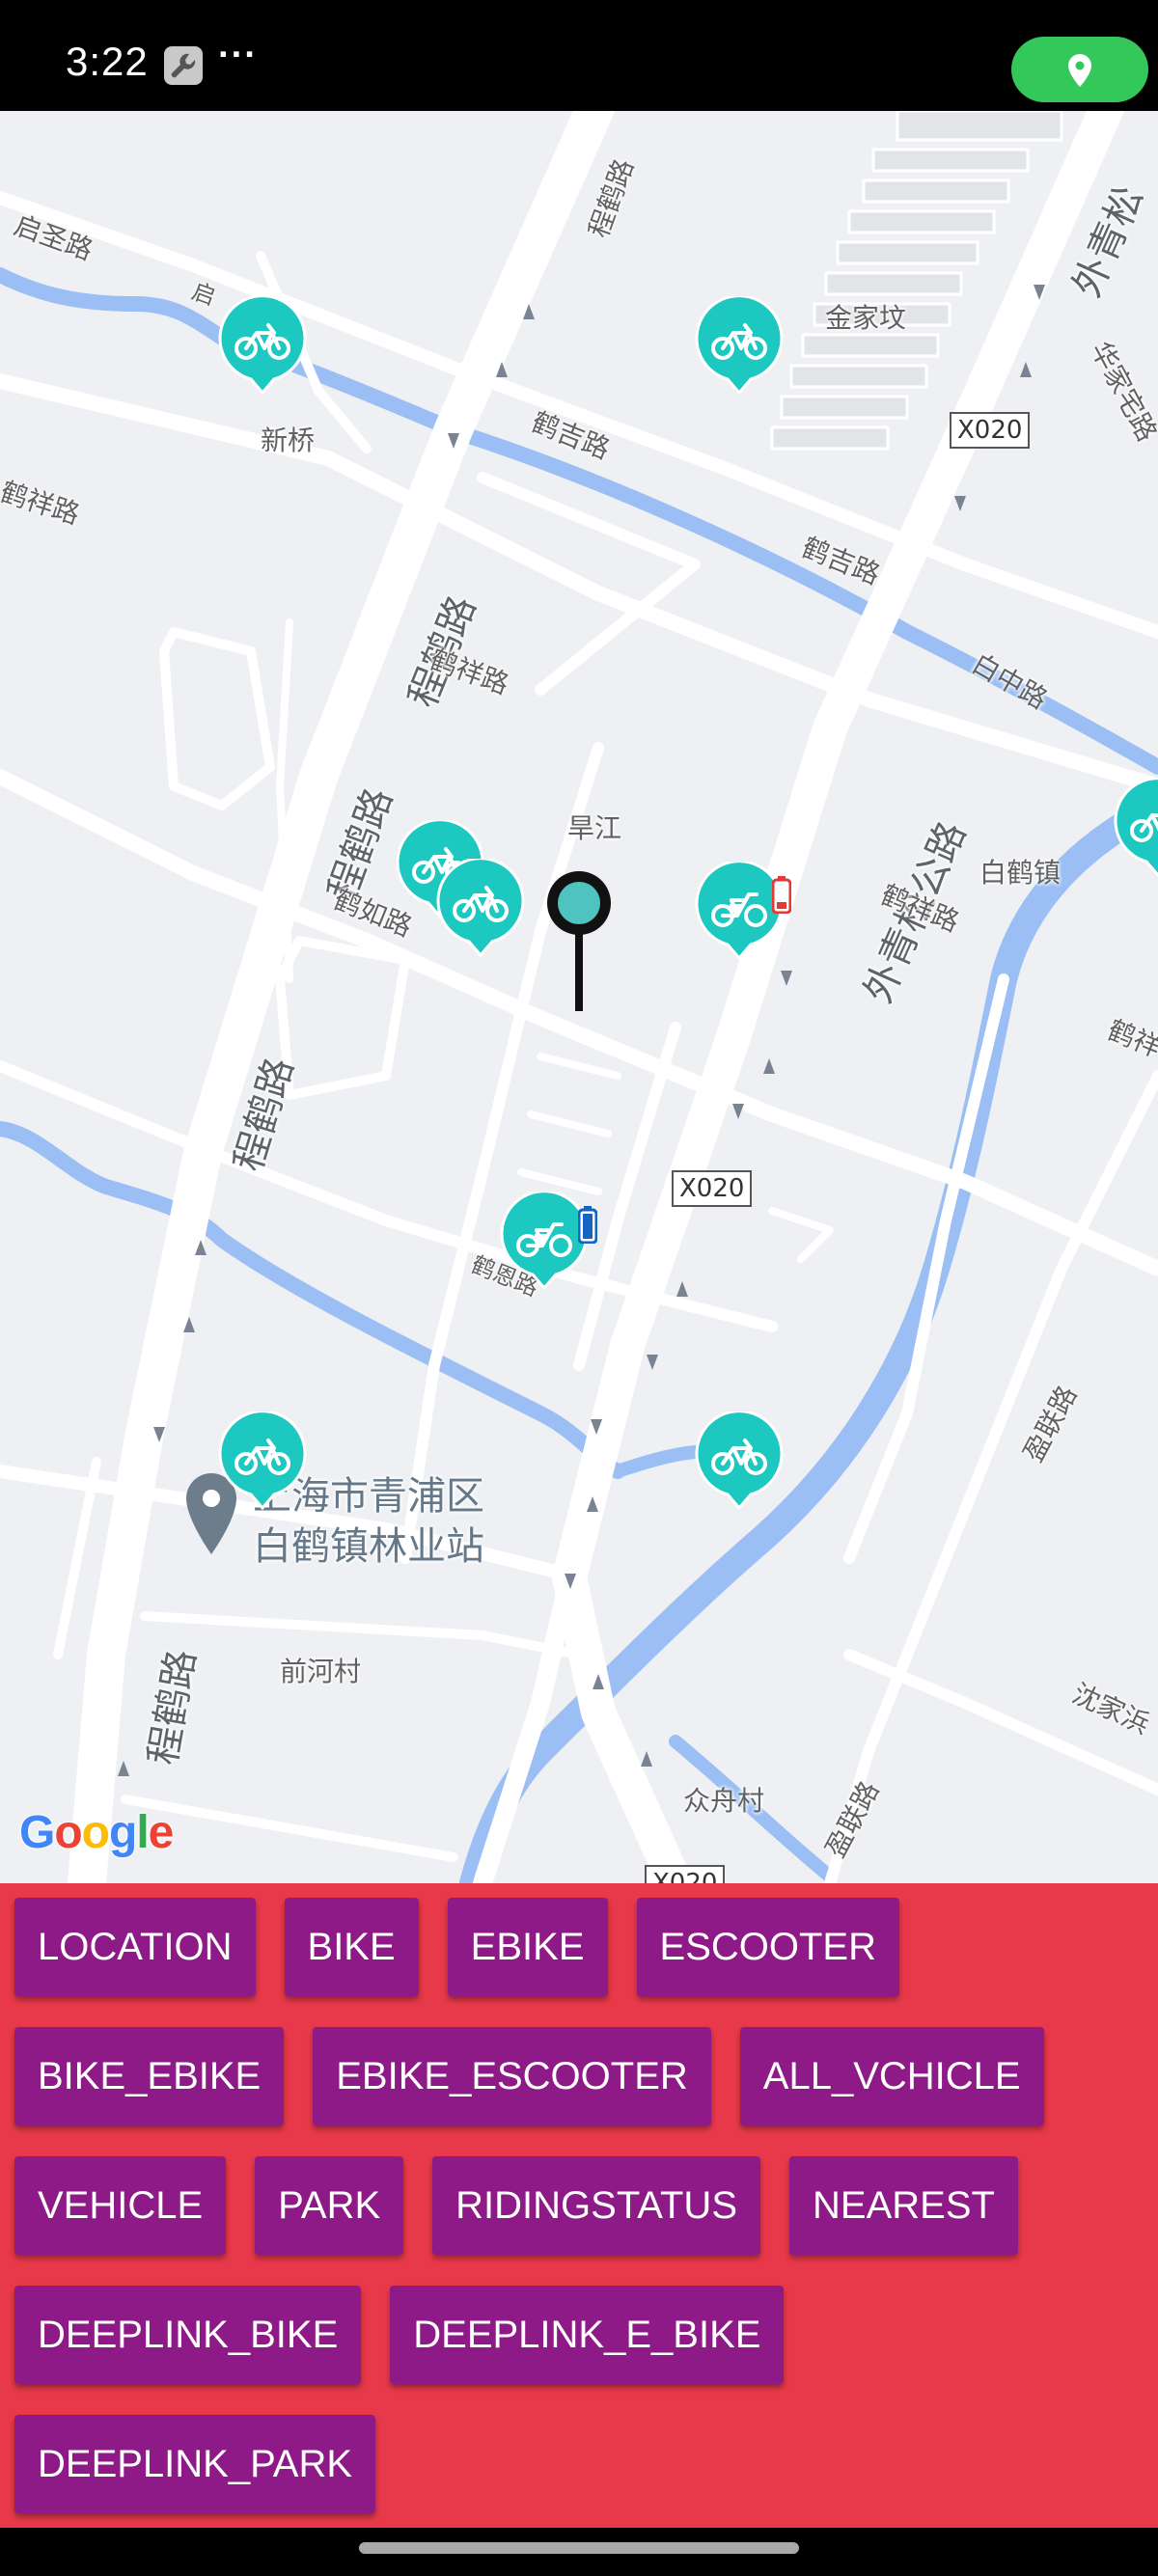 This screenshot has height=2576, width=1158. What do you see at coordinates (724, 1801) in the screenshot?
I see `map-label: 众舟村` at bounding box center [724, 1801].